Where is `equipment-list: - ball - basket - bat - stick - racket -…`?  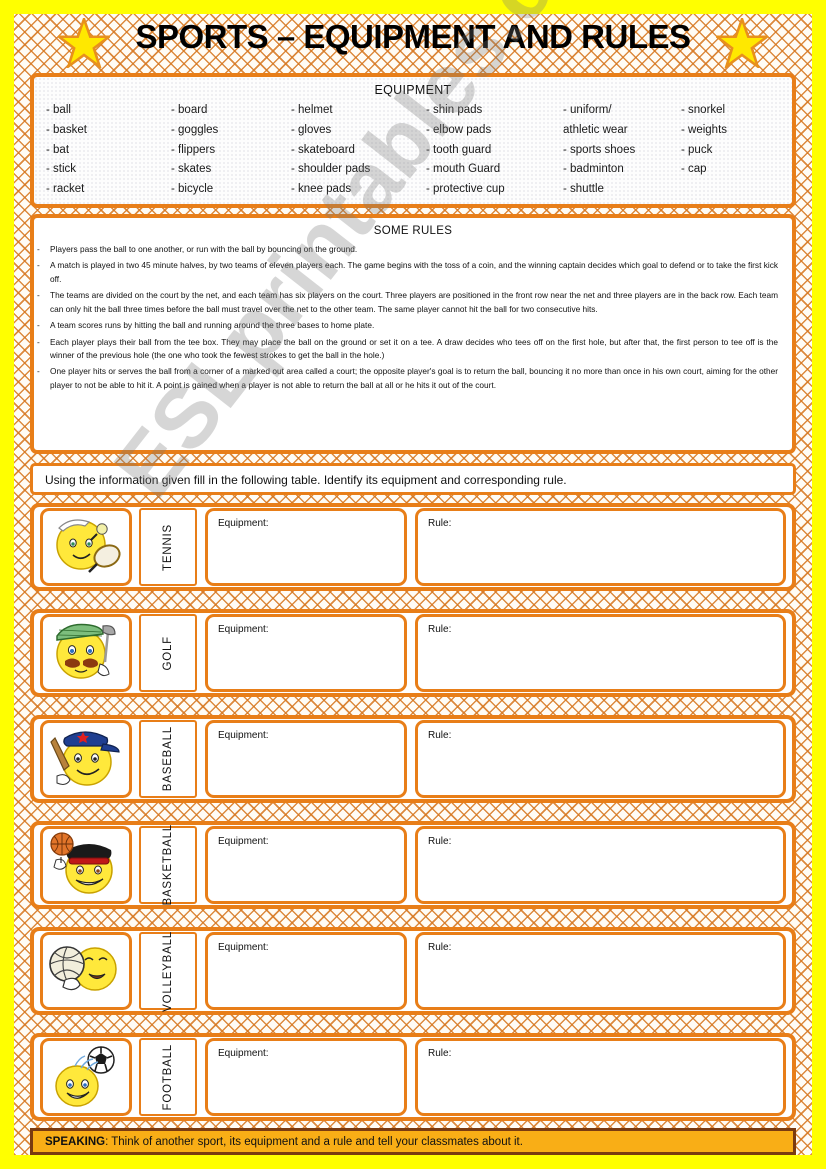
equipment-list: - ball - basket - bat - stick - racket -… is located at coordinates (413, 148).